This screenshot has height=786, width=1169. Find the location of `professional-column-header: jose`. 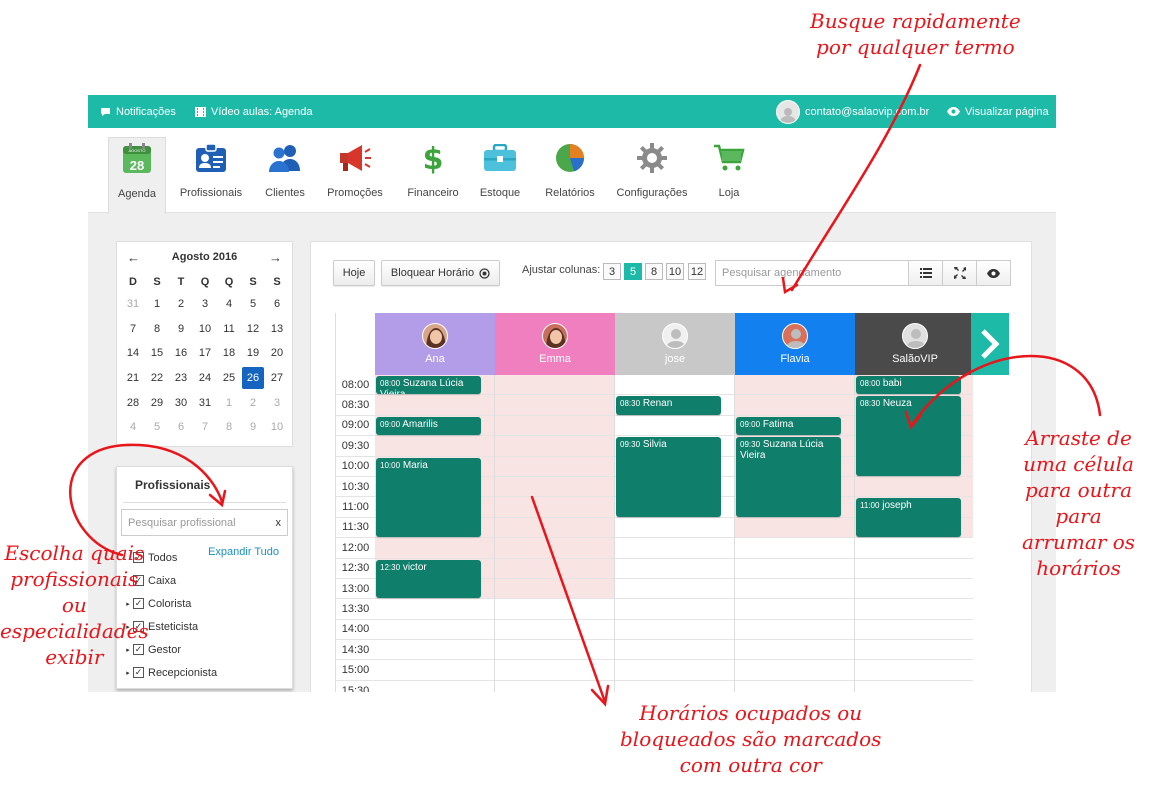

professional-column-header: jose is located at coordinates (675, 344).